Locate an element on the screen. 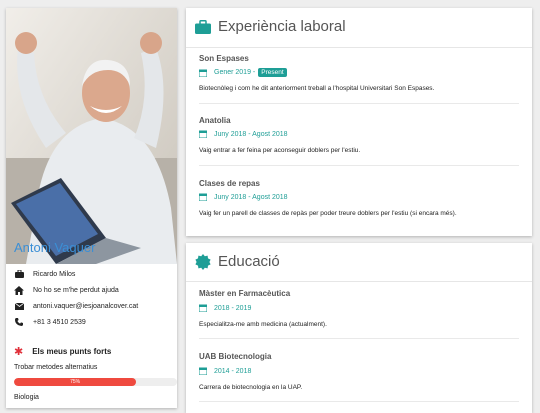 Image resolution: width=540 pixels, height=413 pixels. asterisk-icon: ✱ is located at coordinates (19, 352).